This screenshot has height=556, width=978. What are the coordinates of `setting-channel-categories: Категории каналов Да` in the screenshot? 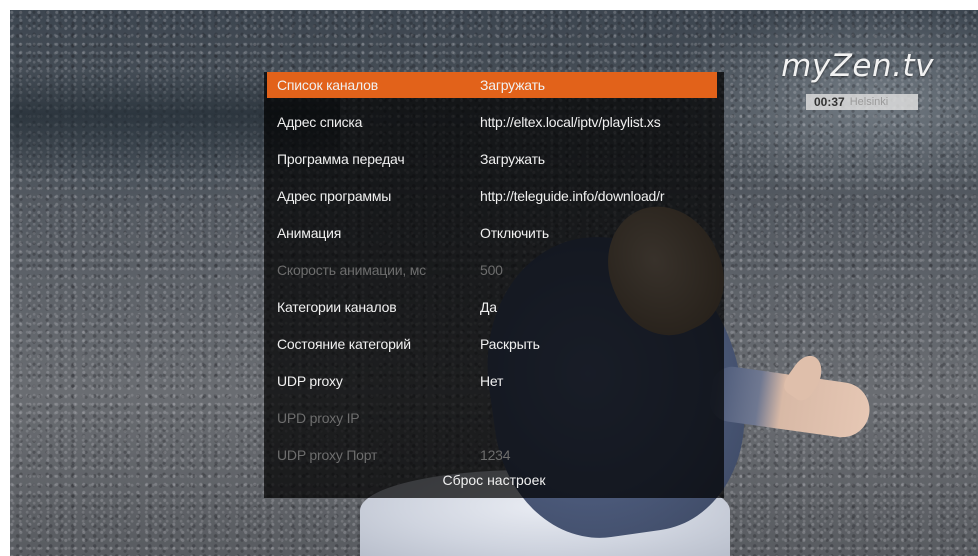 It's located at (492, 307).